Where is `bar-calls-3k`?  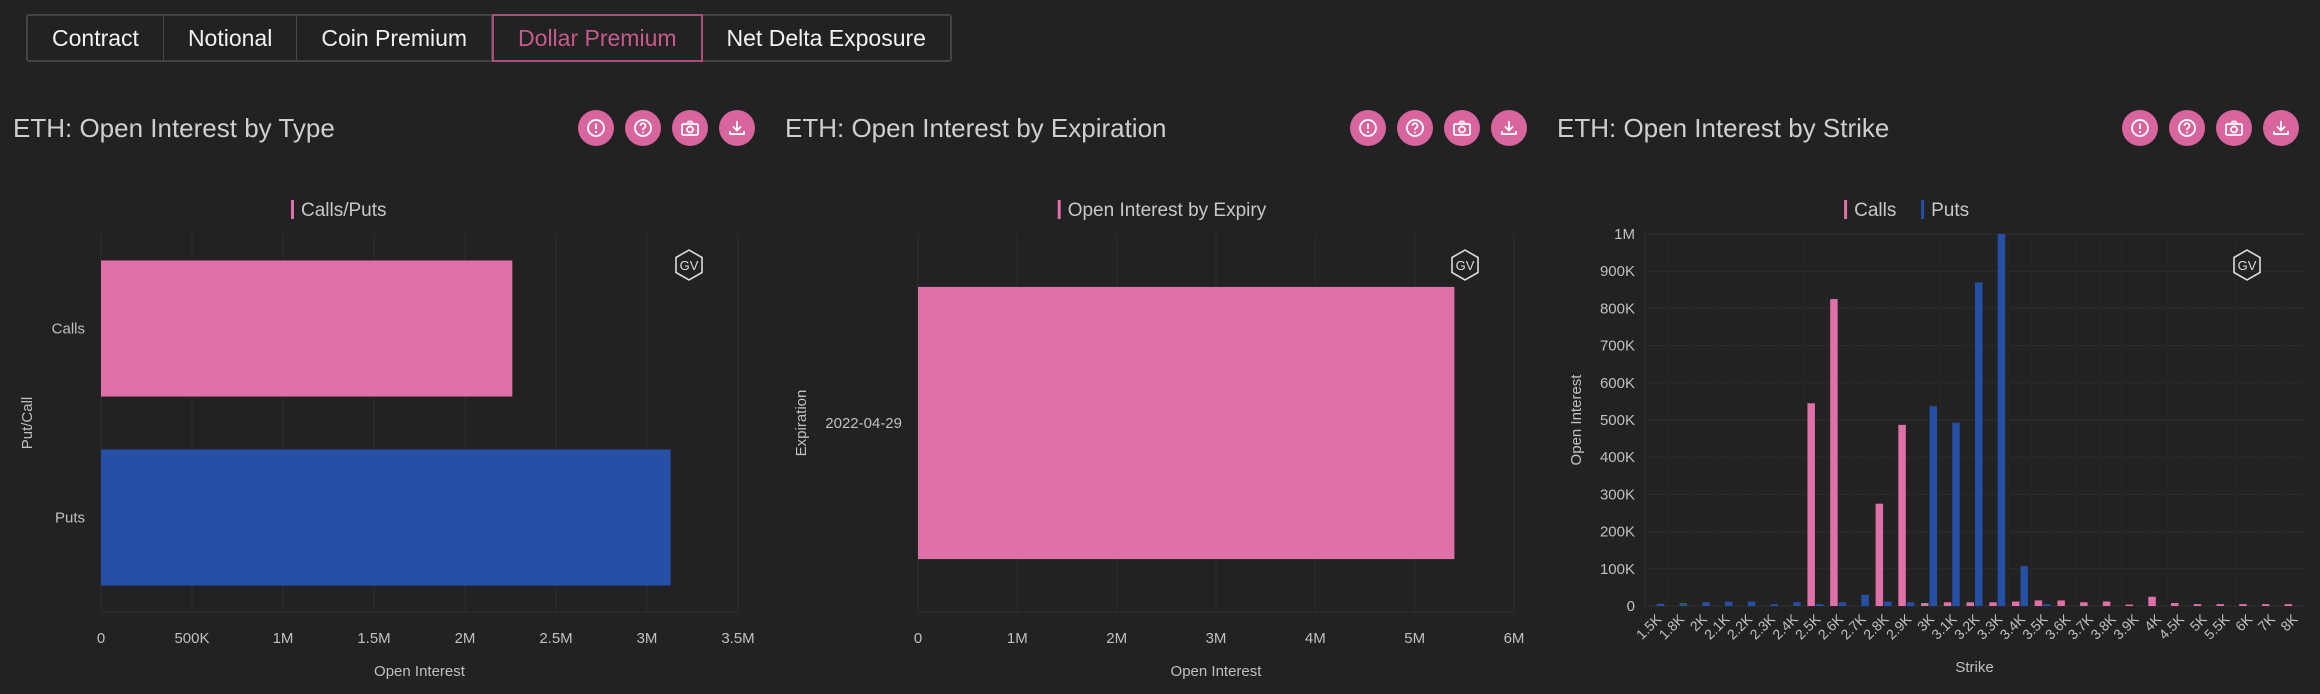
bar-calls-3k is located at coordinates (1925, 604).